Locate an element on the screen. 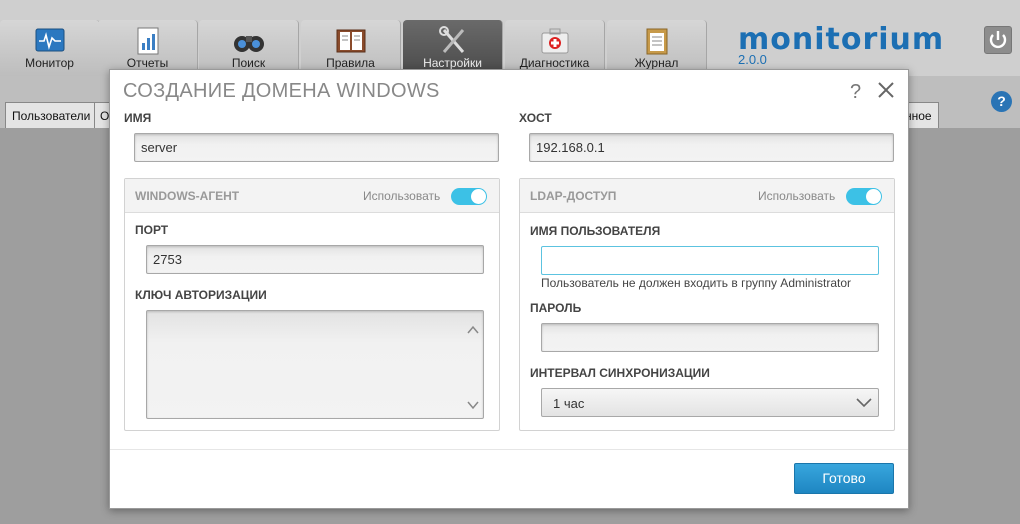 Image resolution: width=1020 pixels, height=524 pixels. scroll-up-icon is located at coordinates (473, 330).